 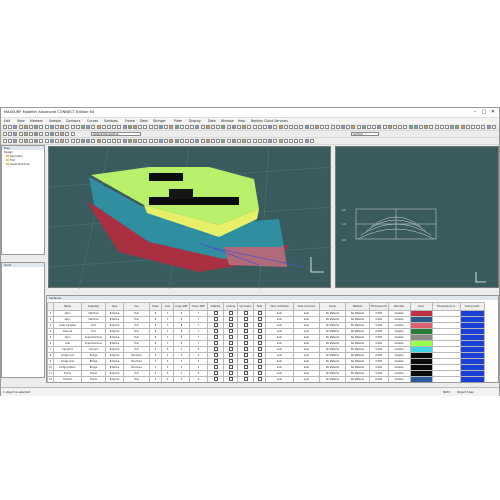 I want to click on surfaces-tab: Surfaces, so click(x=272, y=298).